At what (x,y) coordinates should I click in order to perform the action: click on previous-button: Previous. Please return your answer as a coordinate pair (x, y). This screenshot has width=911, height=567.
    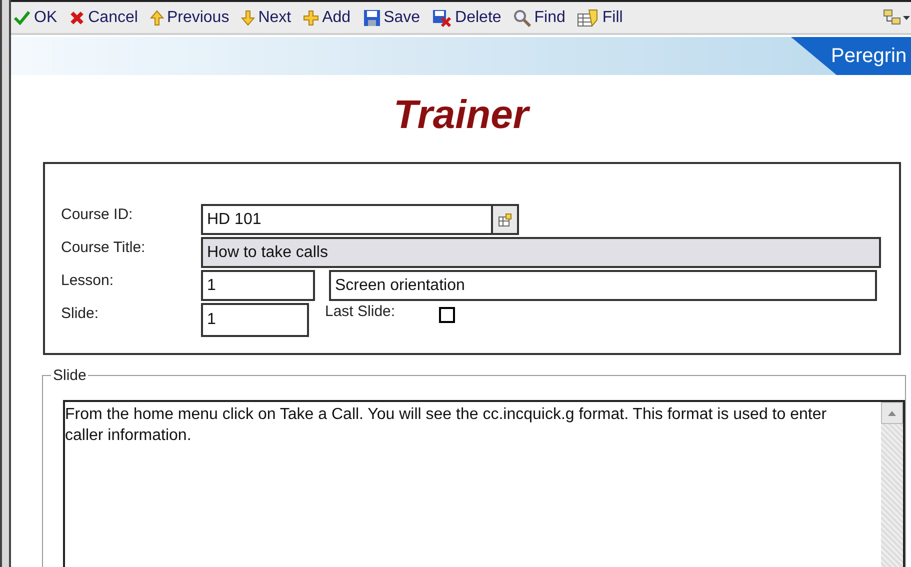
    Looking at the image, I should click on (190, 17).